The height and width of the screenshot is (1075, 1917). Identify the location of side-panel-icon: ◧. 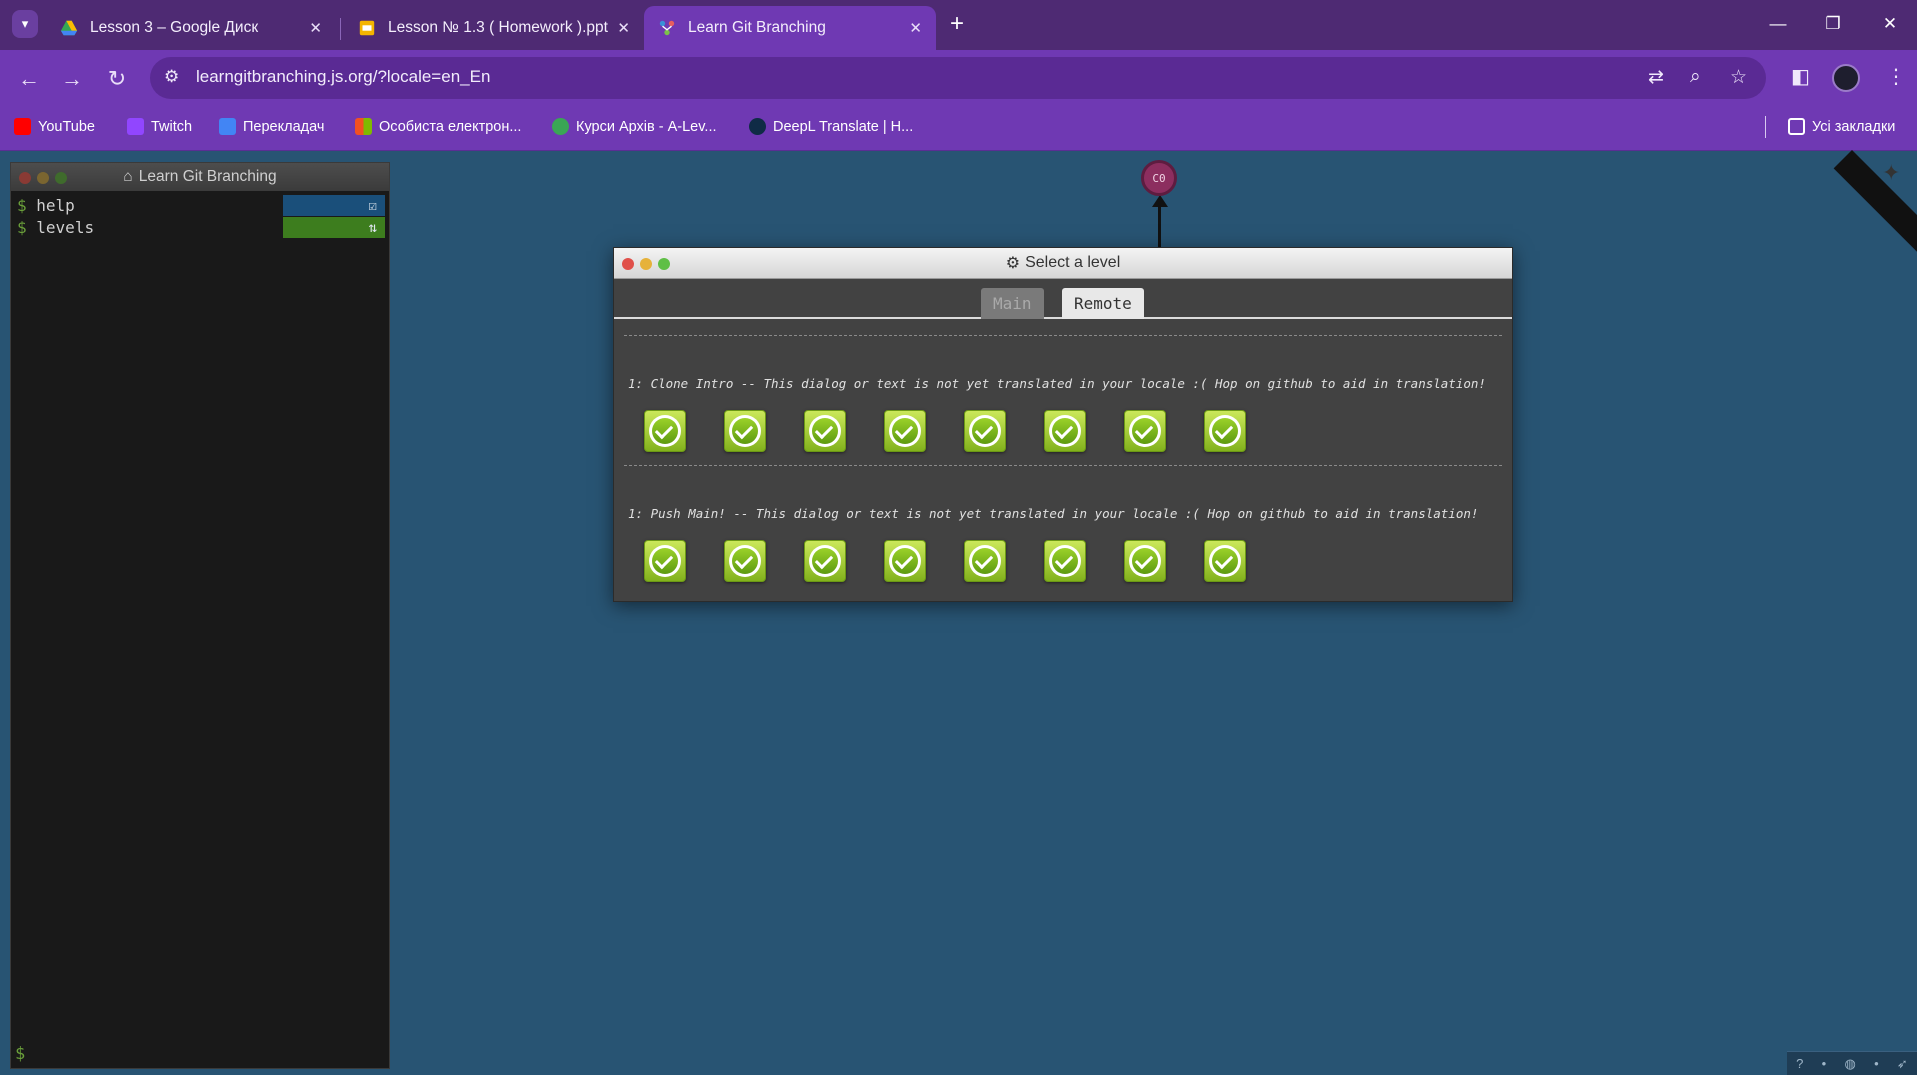
(1800, 76).